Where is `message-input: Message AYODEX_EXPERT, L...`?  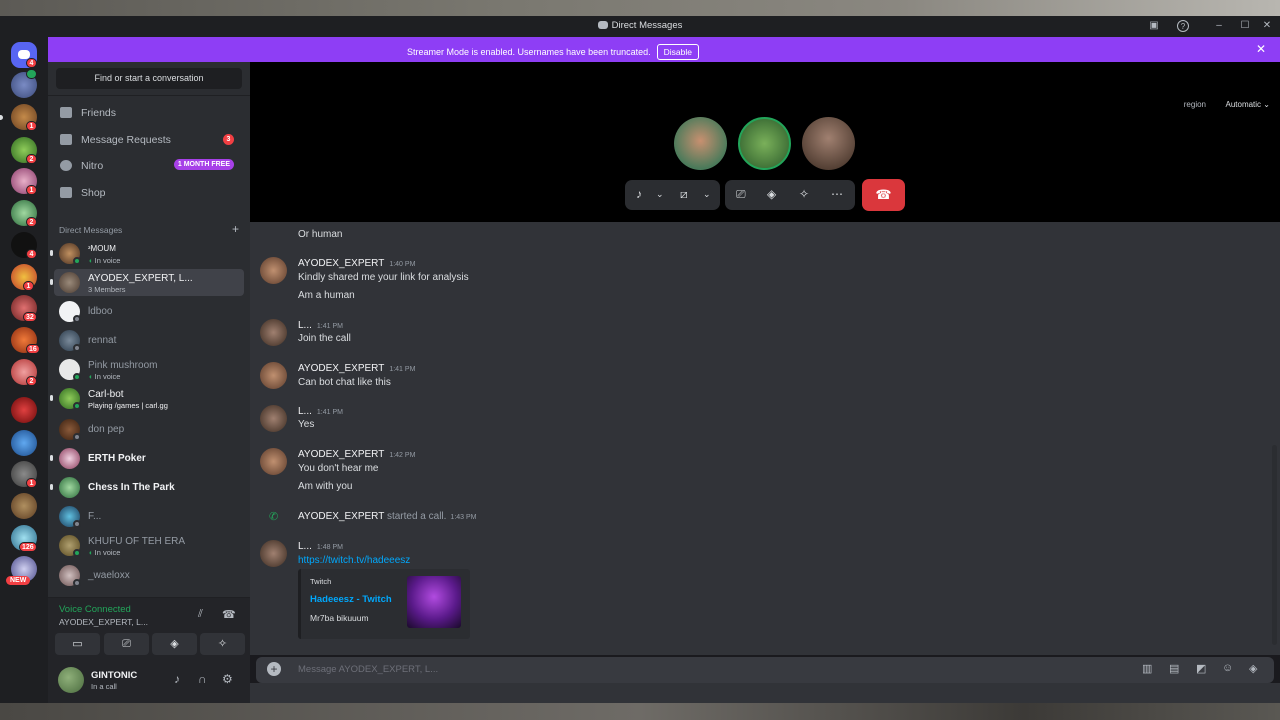 message-input: Message AYODEX_EXPERT, L... is located at coordinates (368, 669).